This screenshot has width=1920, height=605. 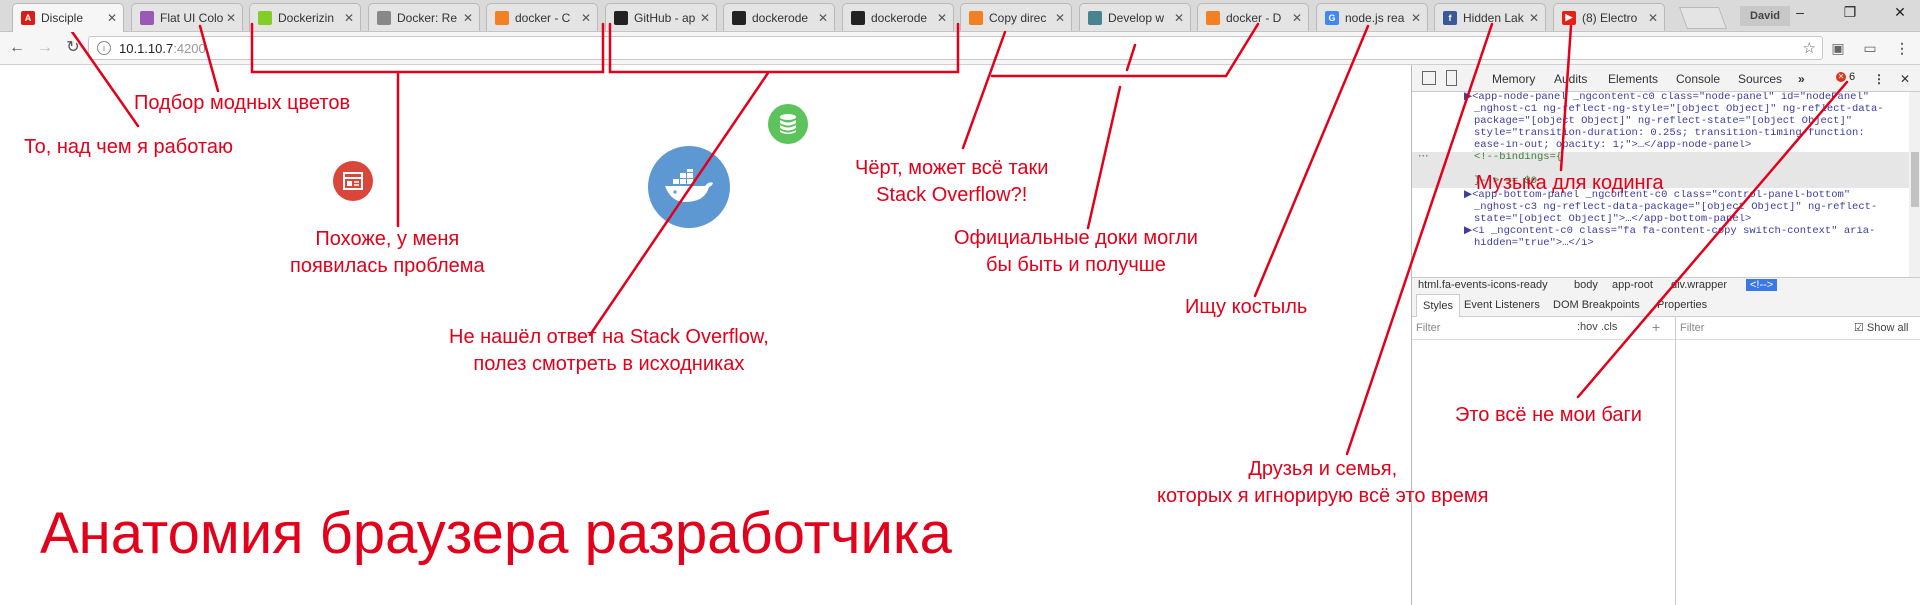 I want to click on tab-title: Hidden Lak, so click(x=1493, y=17).